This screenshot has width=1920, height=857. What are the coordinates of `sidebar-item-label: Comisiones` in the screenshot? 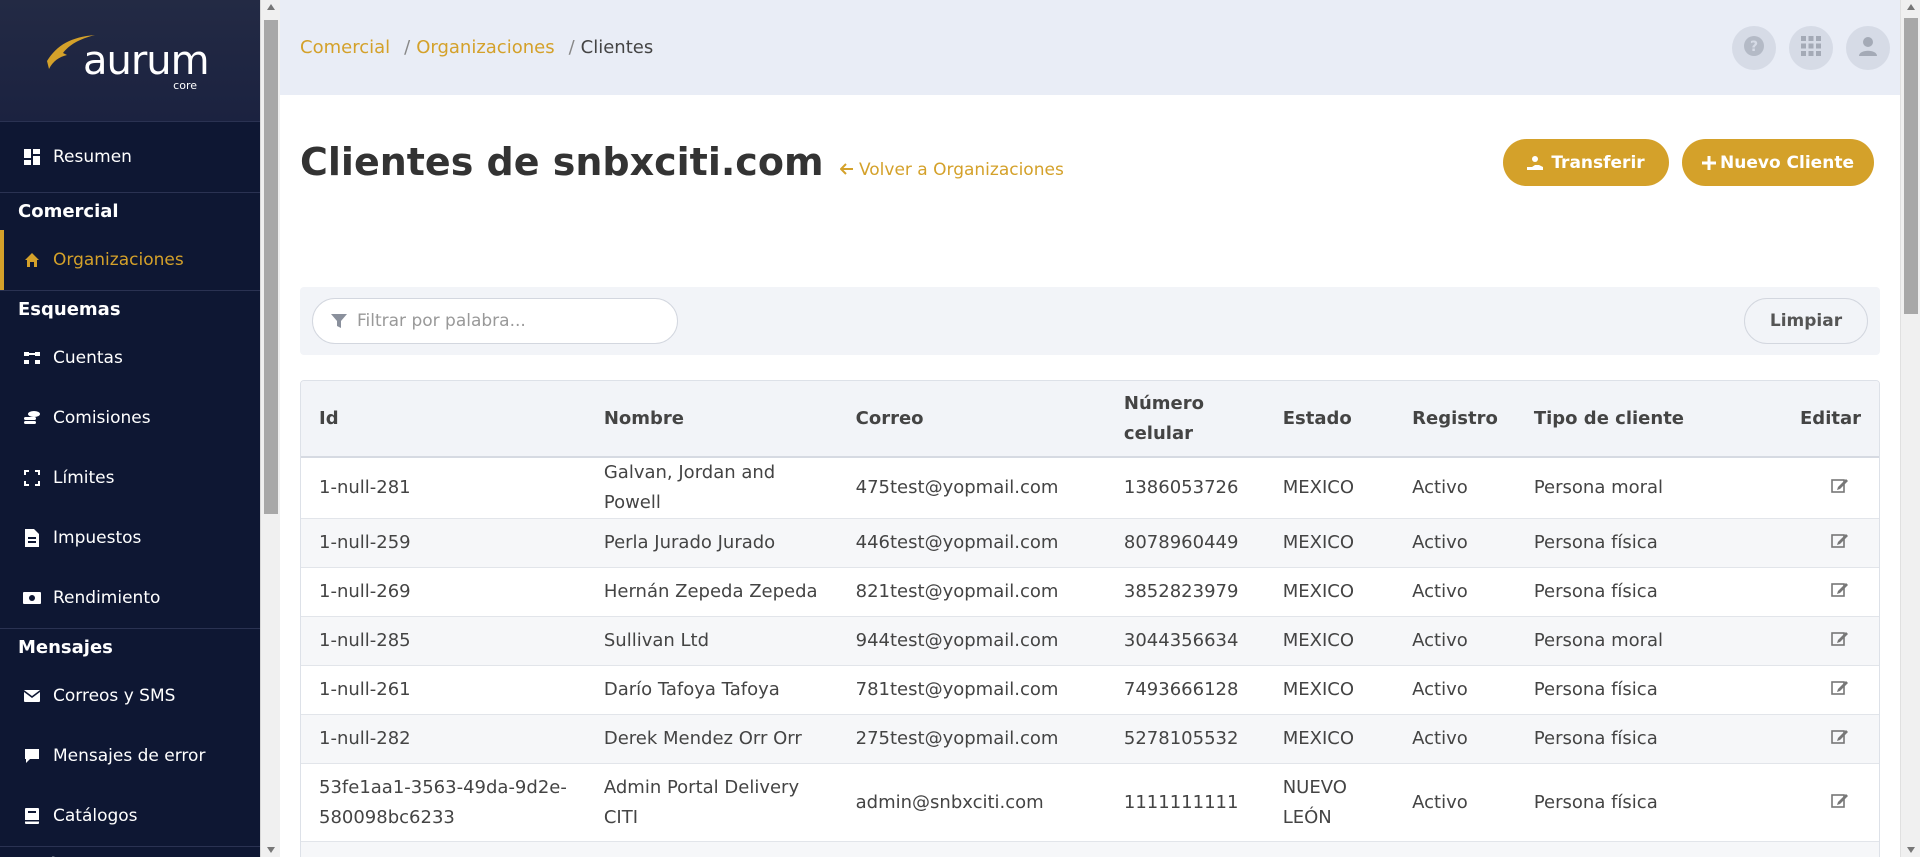 It's located at (102, 418).